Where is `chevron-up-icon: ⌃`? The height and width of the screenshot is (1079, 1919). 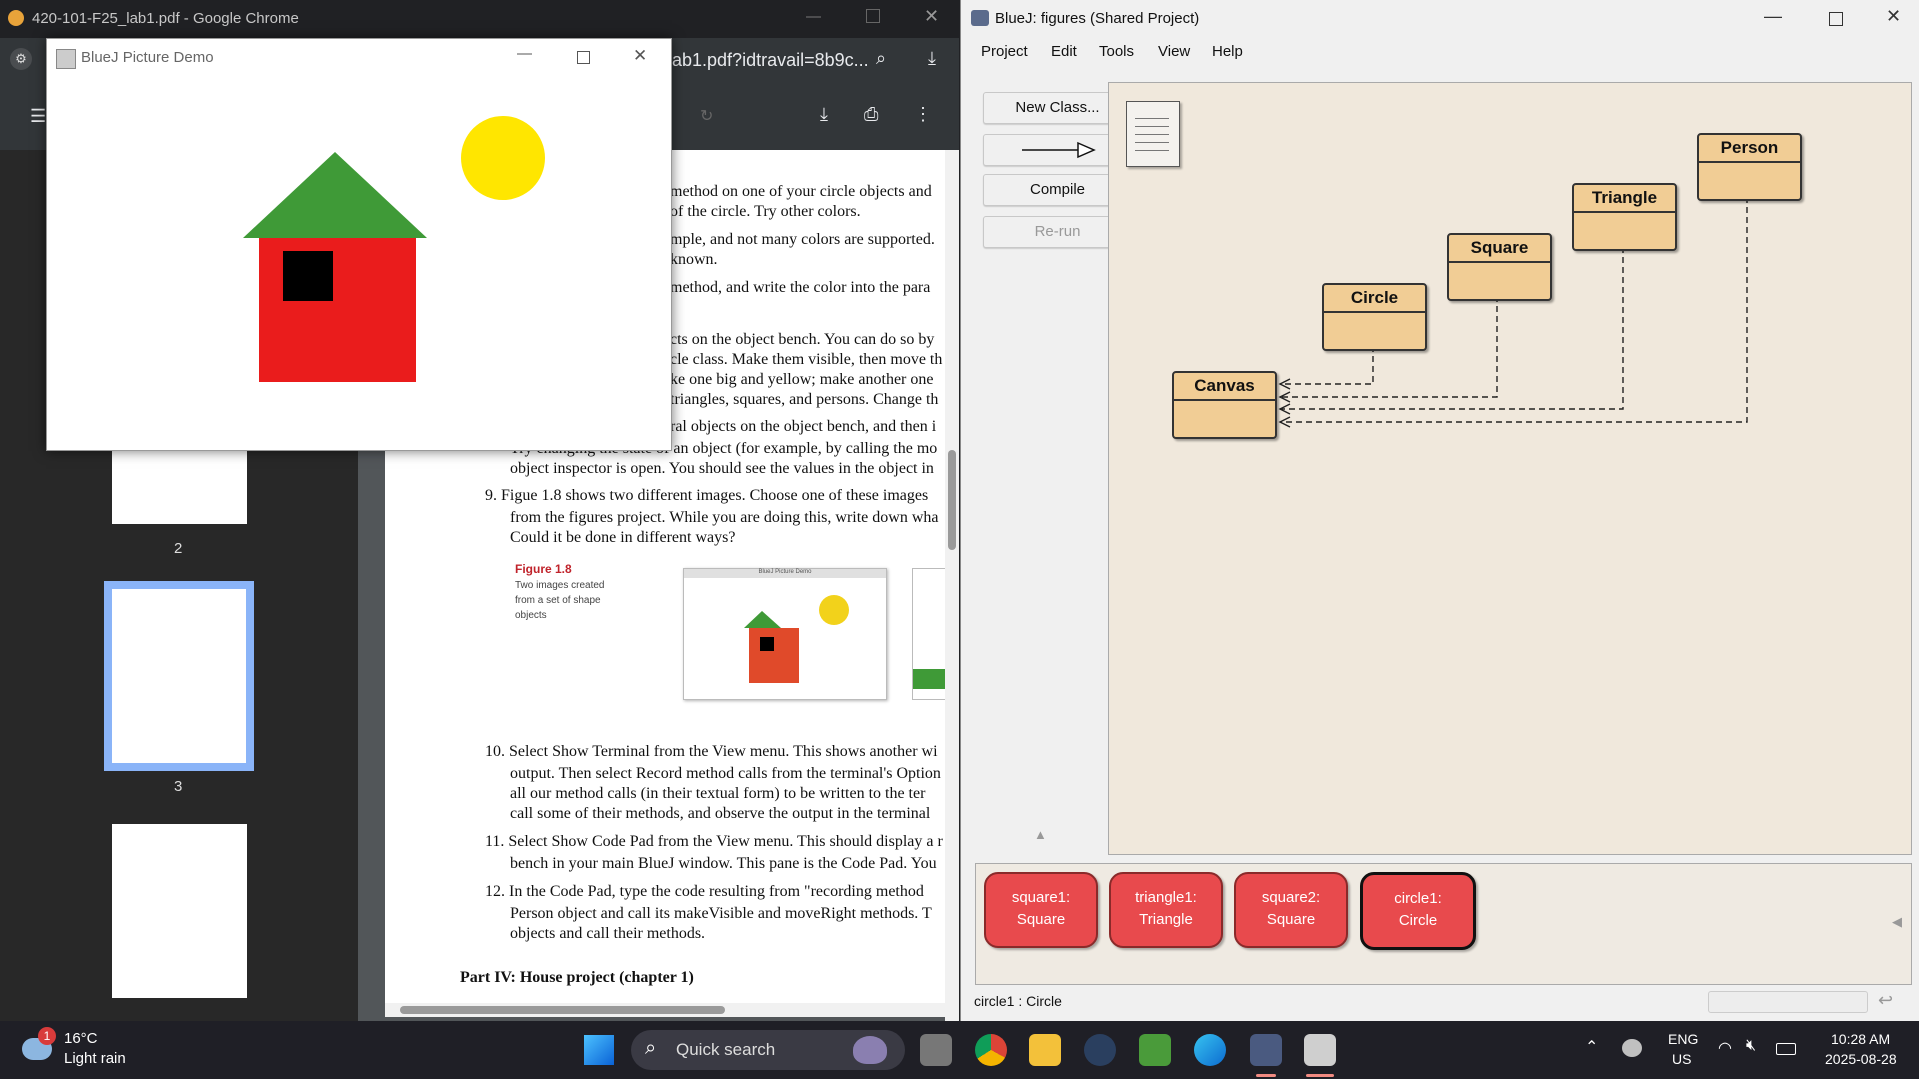
chevron-up-icon: ⌃ is located at coordinates (1591, 1047).